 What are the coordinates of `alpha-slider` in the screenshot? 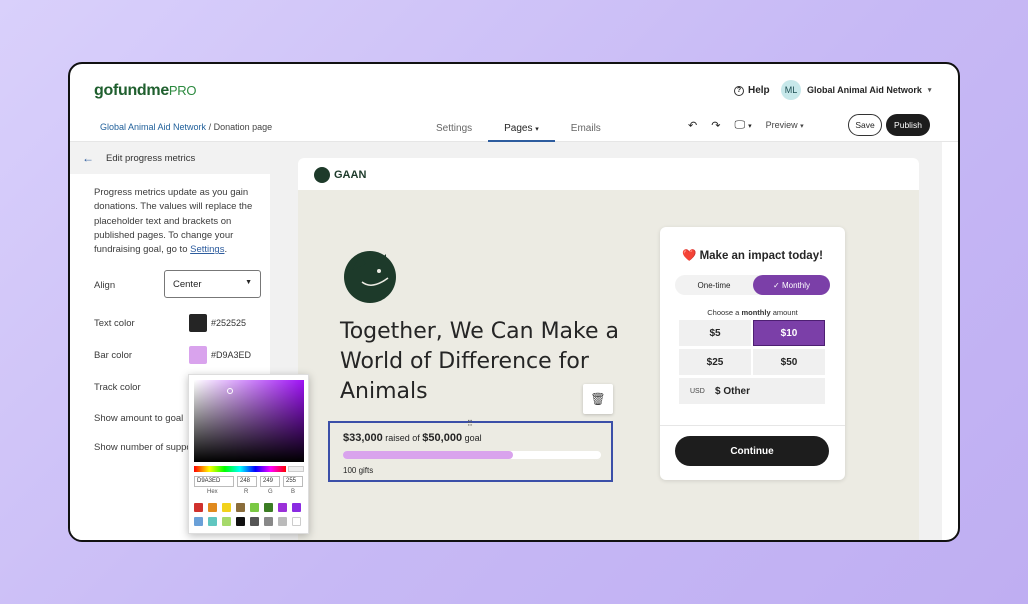 It's located at (296, 469).